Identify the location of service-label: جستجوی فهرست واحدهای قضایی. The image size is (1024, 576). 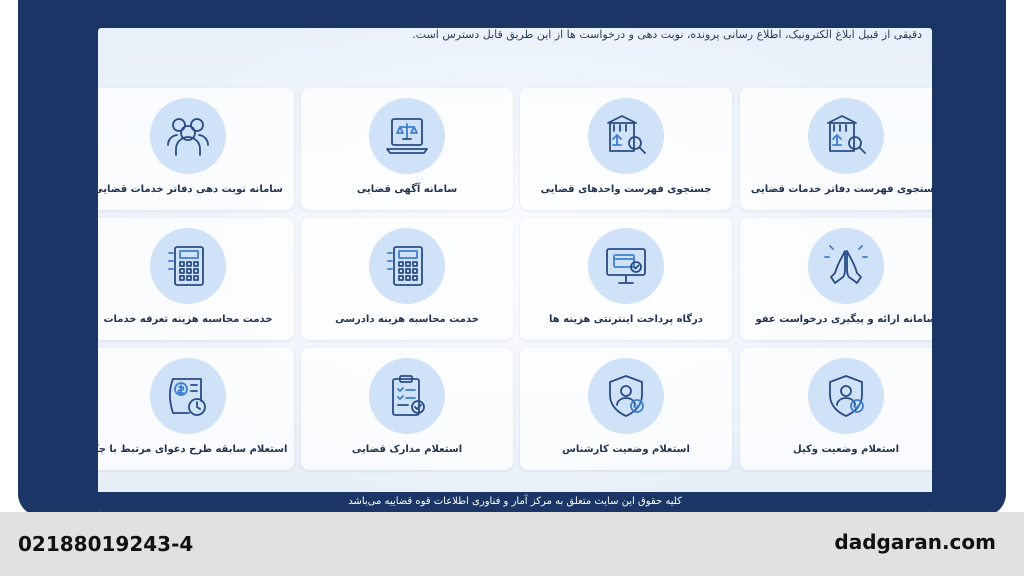
(626, 189).